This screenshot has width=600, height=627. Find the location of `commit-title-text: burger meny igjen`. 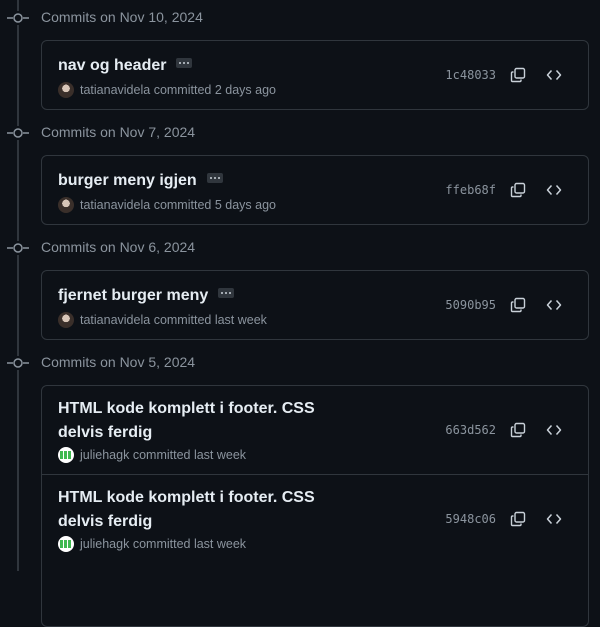

commit-title-text: burger meny igjen is located at coordinates (127, 180).